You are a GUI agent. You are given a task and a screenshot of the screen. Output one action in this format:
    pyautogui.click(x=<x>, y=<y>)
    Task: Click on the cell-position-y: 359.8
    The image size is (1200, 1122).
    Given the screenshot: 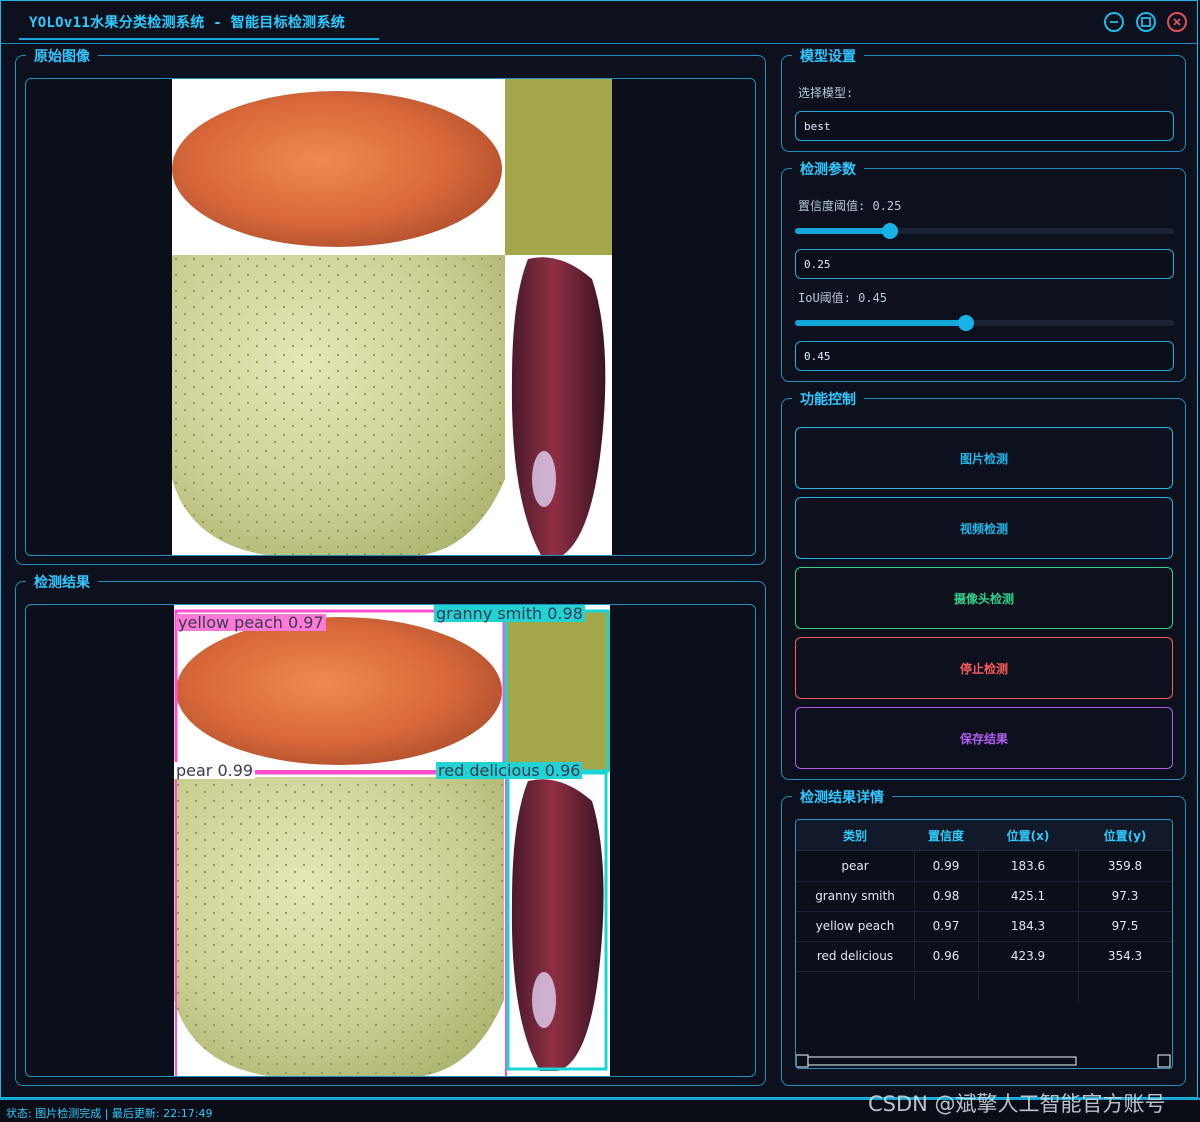 What is the action you would take?
    pyautogui.click(x=1125, y=866)
    